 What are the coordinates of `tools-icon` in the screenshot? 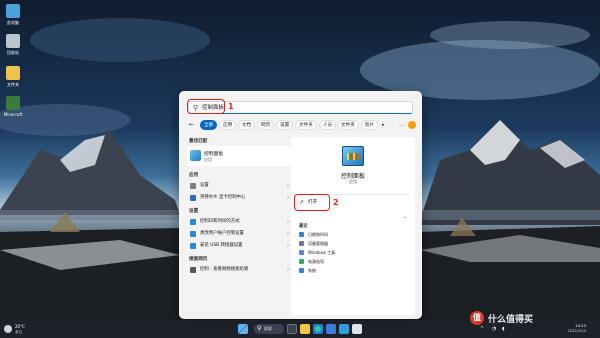 It's located at (301, 252).